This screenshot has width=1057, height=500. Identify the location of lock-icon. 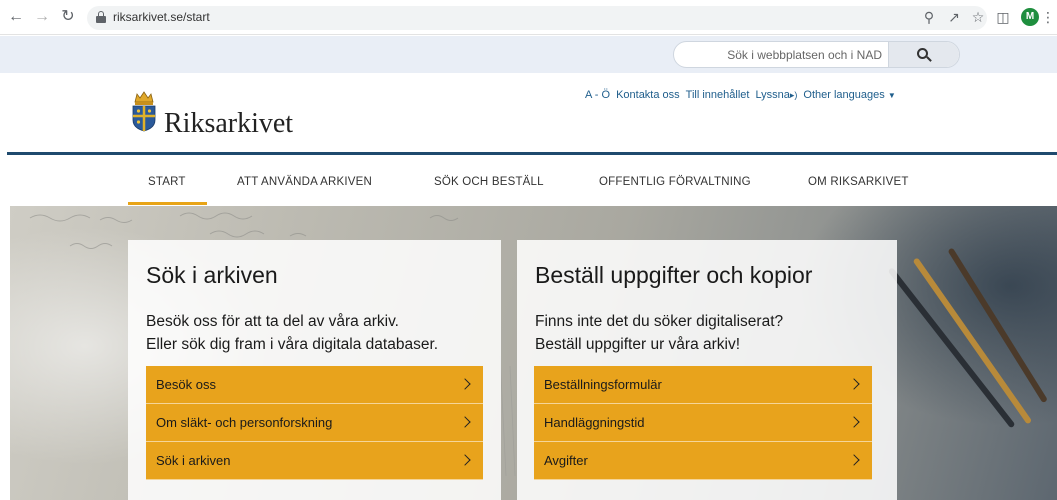
(101, 17).